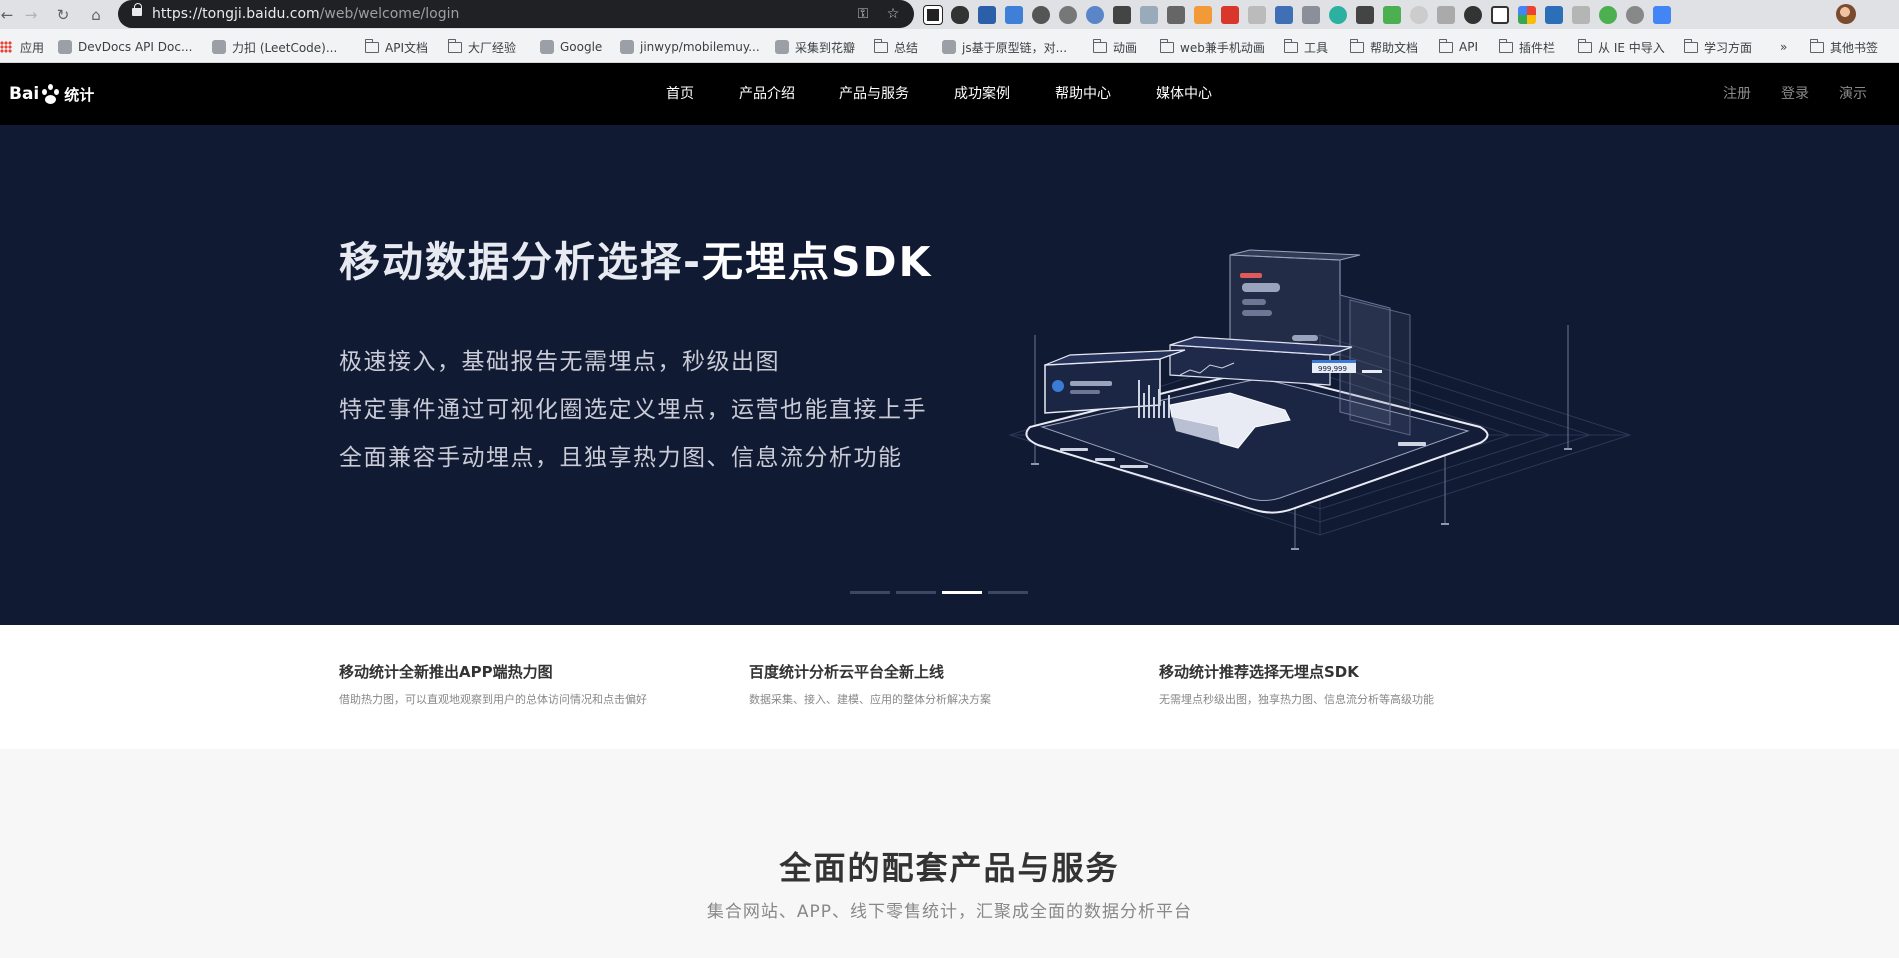  Describe the element at coordinates (1339, 671) in the screenshot. I see `news-title: 移动统计推荐选择无埋点SDK` at that location.